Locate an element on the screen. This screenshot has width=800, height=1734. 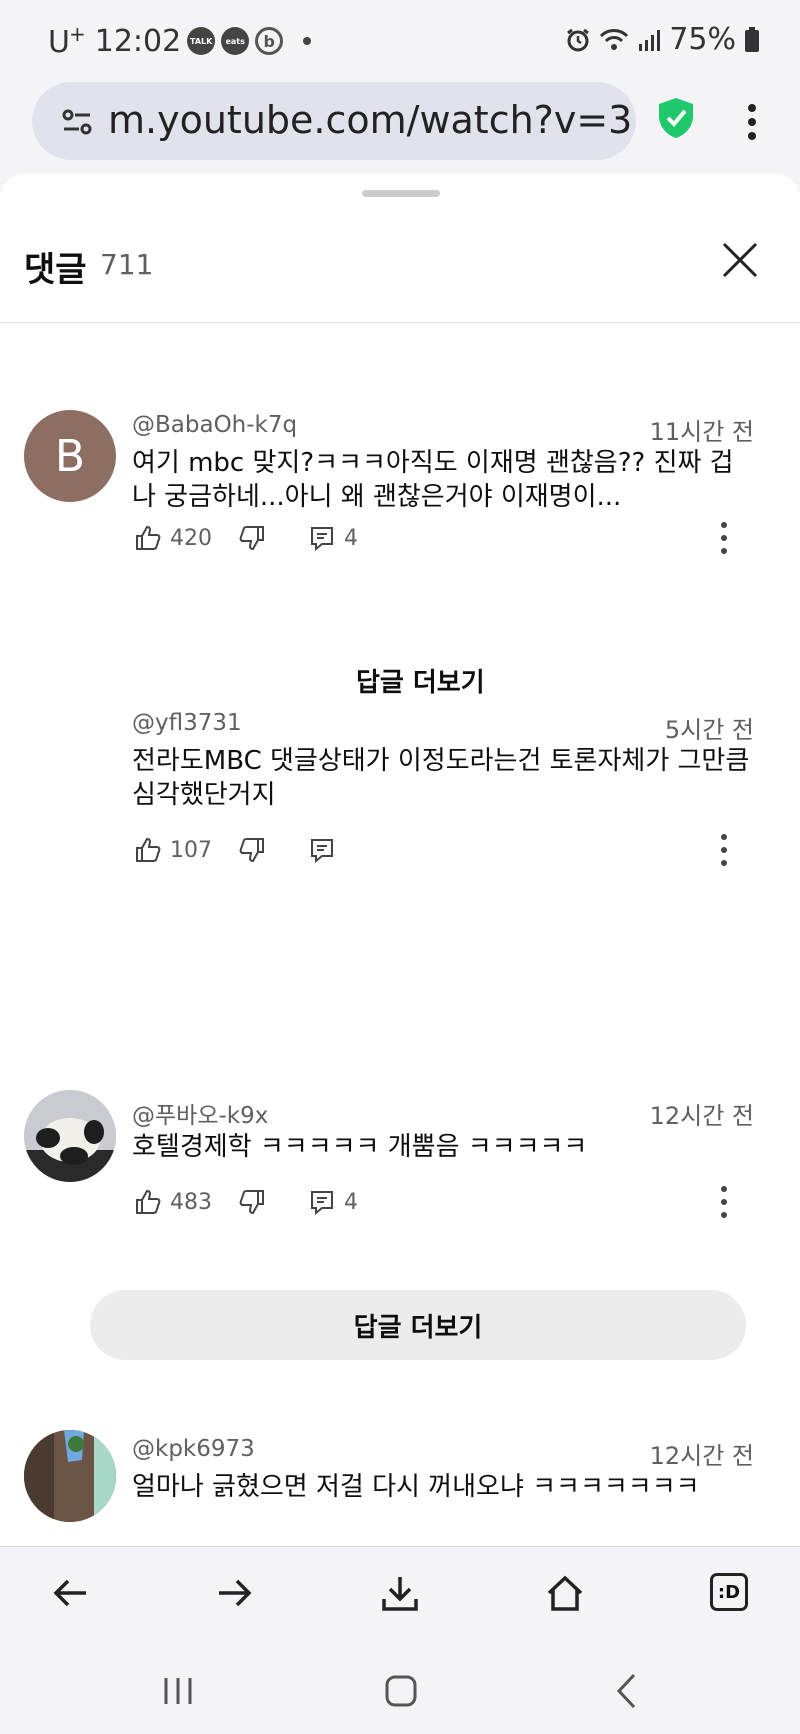
comments-count: 711 is located at coordinates (127, 264).